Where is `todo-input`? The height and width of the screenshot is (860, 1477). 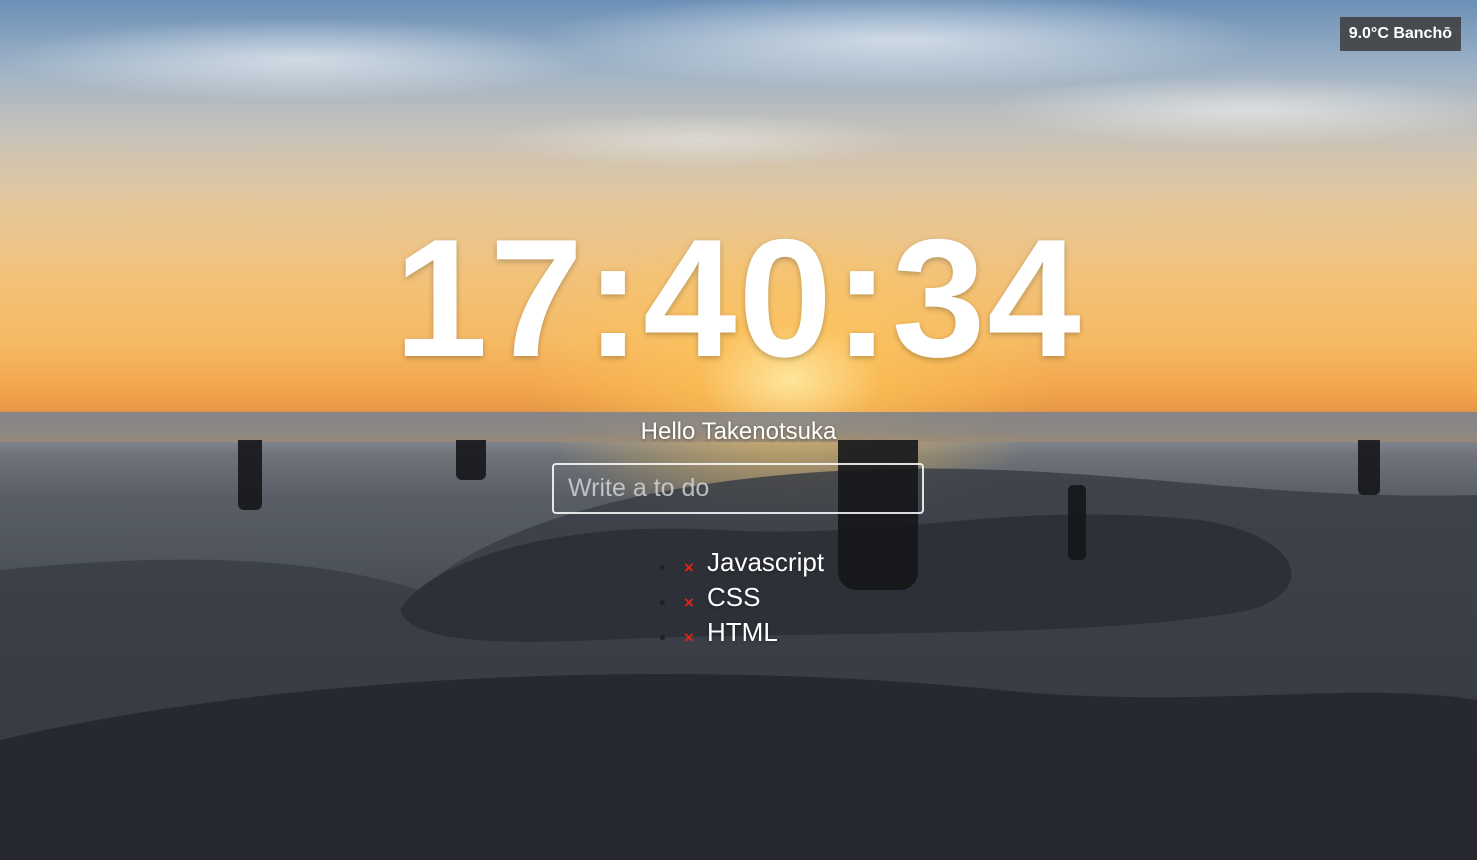
todo-input is located at coordinates (738, 488).